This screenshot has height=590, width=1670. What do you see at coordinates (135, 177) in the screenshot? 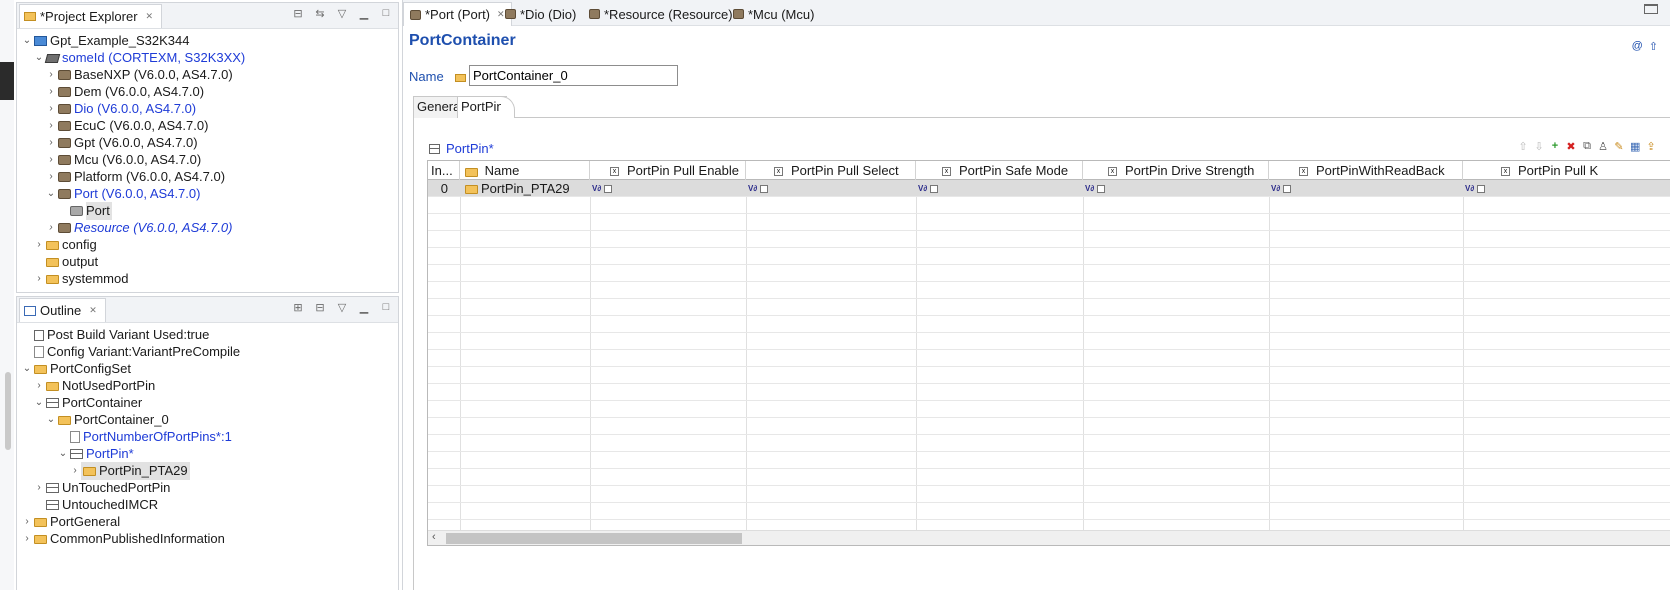
I see `tree-item: › Platform (V6.0.0, AS4.7.0)` at bounding box center [135, 177].